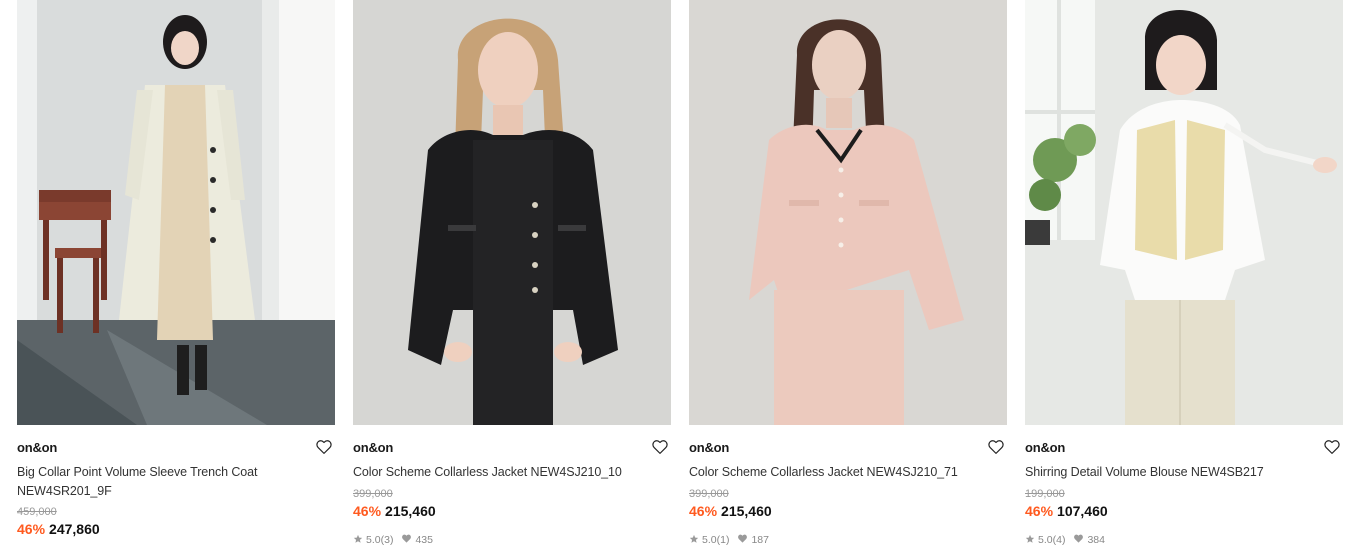 Image resolution: width=1347 pixels, height=548 pixels. I want to click on like-count: 435, so click(424, 540).